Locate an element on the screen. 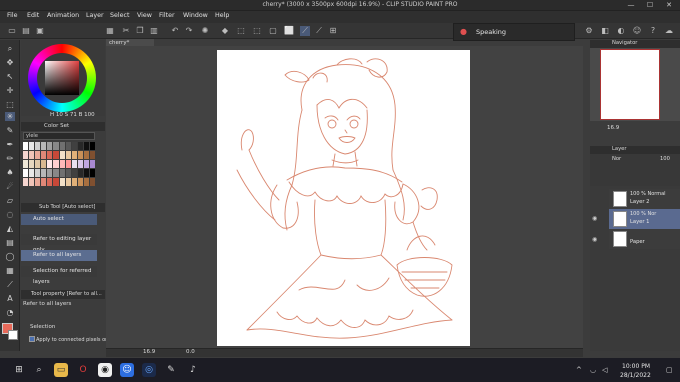  sub-tool-refer-editing-layer: Refer to editing layer only is located at coordinates (59, 243).